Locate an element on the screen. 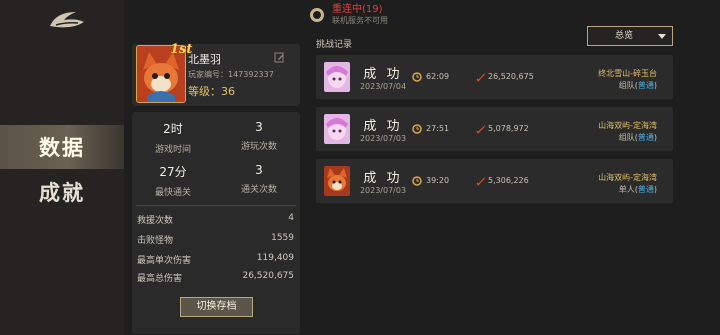  switch-save-button: 切换存档 is located at coordinates (216, 307).